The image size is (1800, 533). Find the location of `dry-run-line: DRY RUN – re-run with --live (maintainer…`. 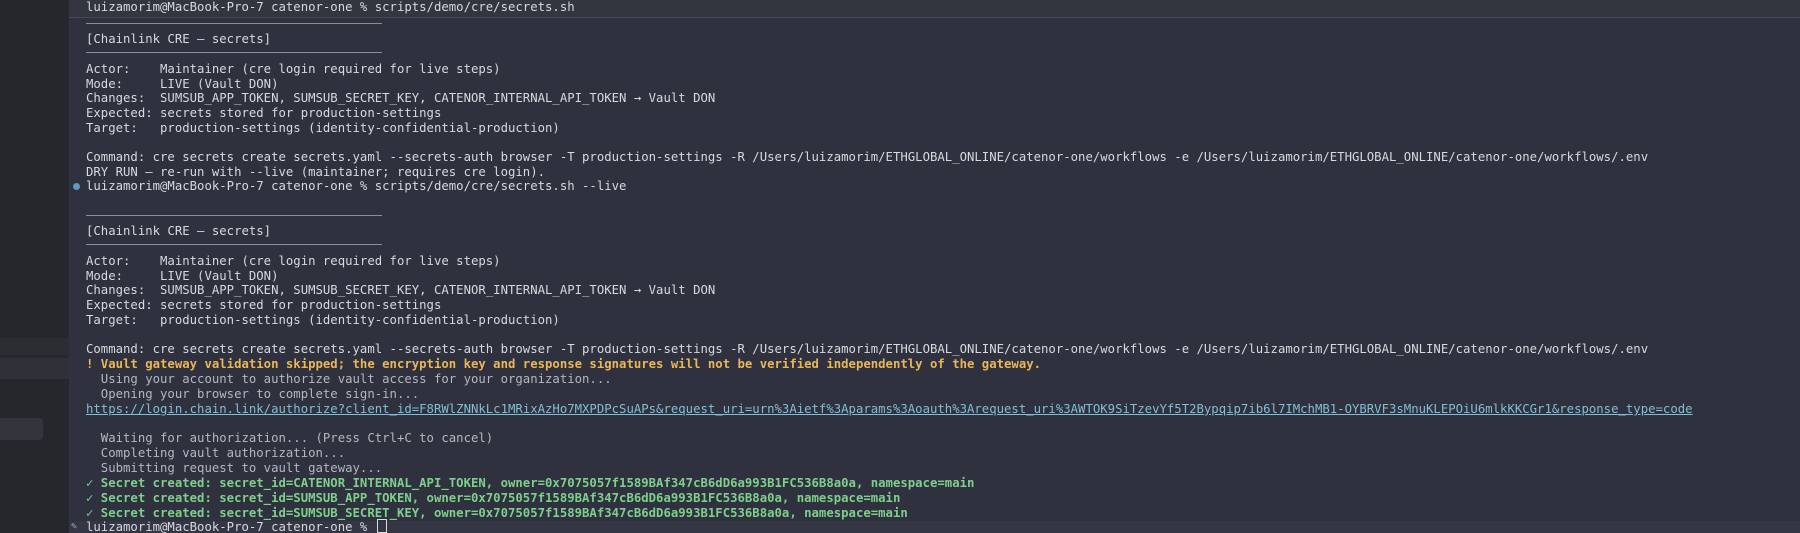

dry-run-line: DRY RUN – re-run with --live (maintainer… is located at coordinates (316, 172).